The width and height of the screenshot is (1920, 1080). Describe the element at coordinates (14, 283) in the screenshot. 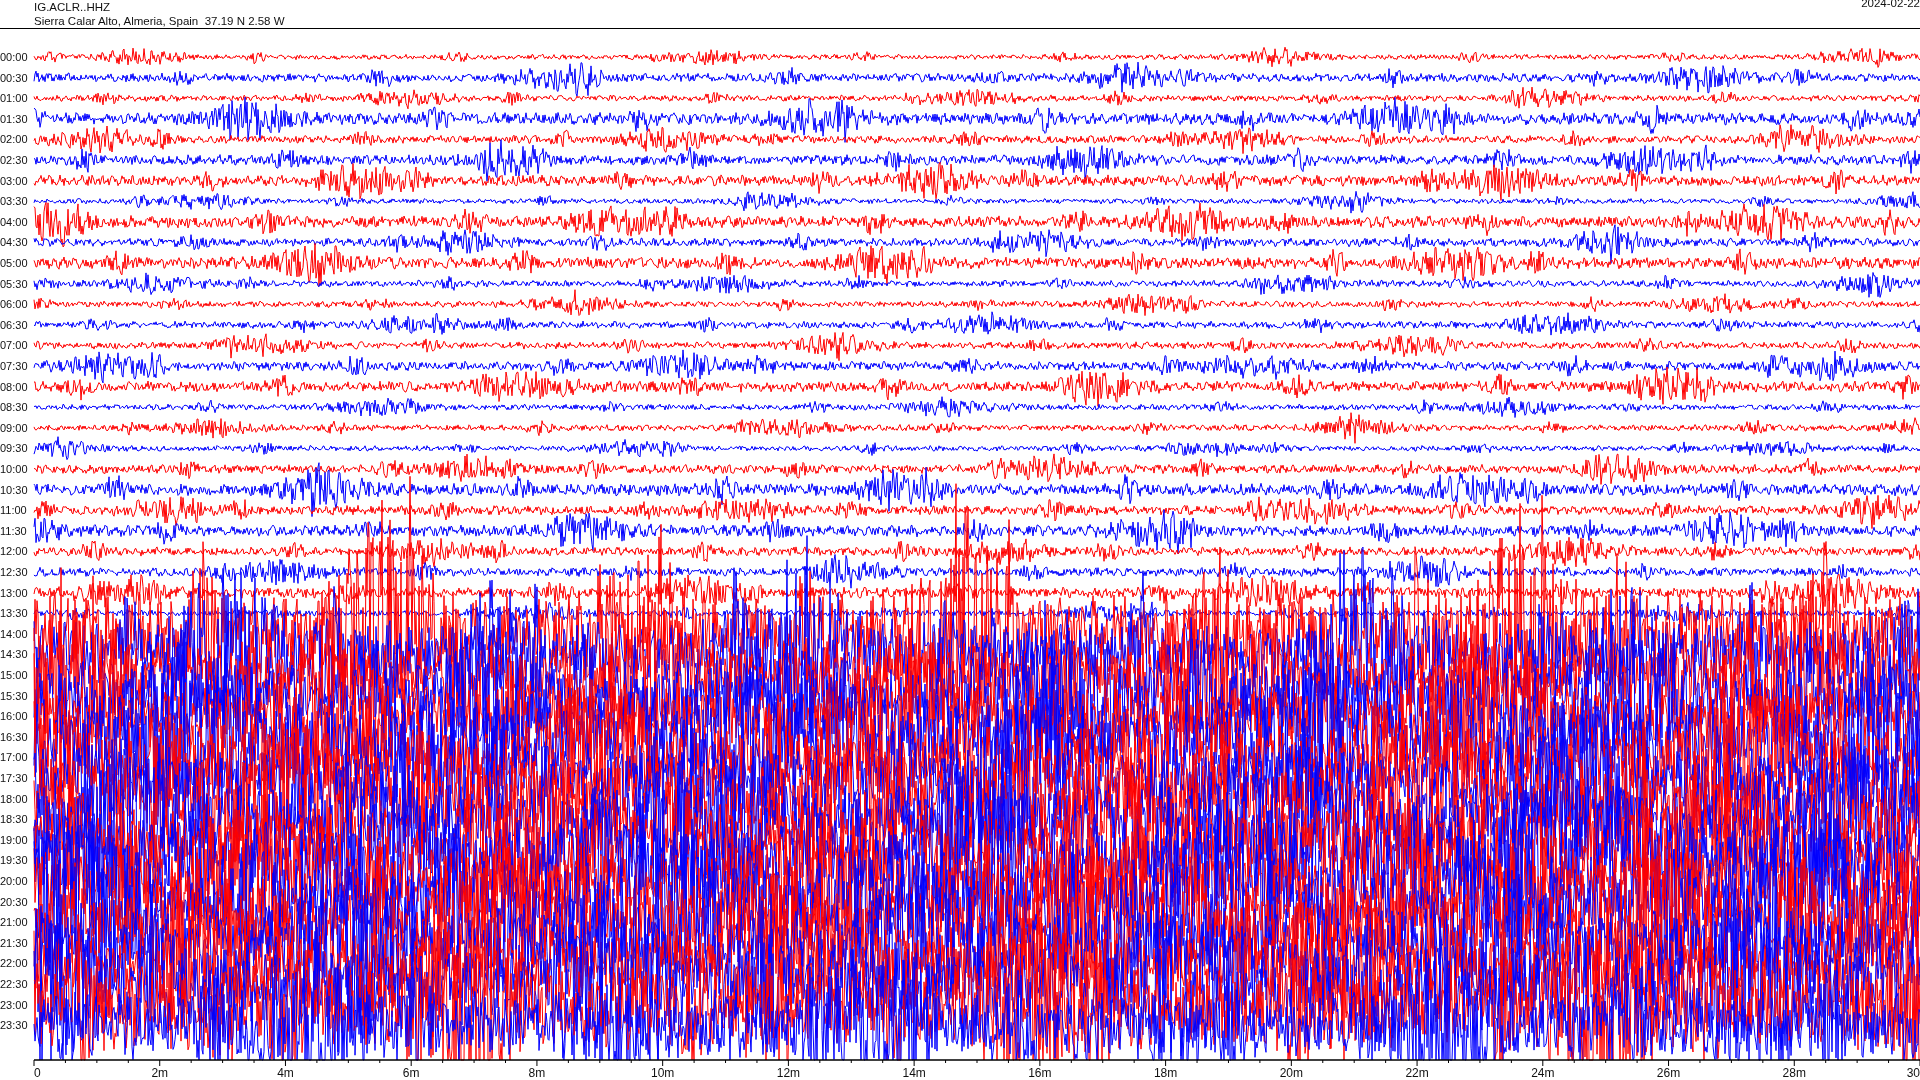

I see `time-label: 05:30` at that location.